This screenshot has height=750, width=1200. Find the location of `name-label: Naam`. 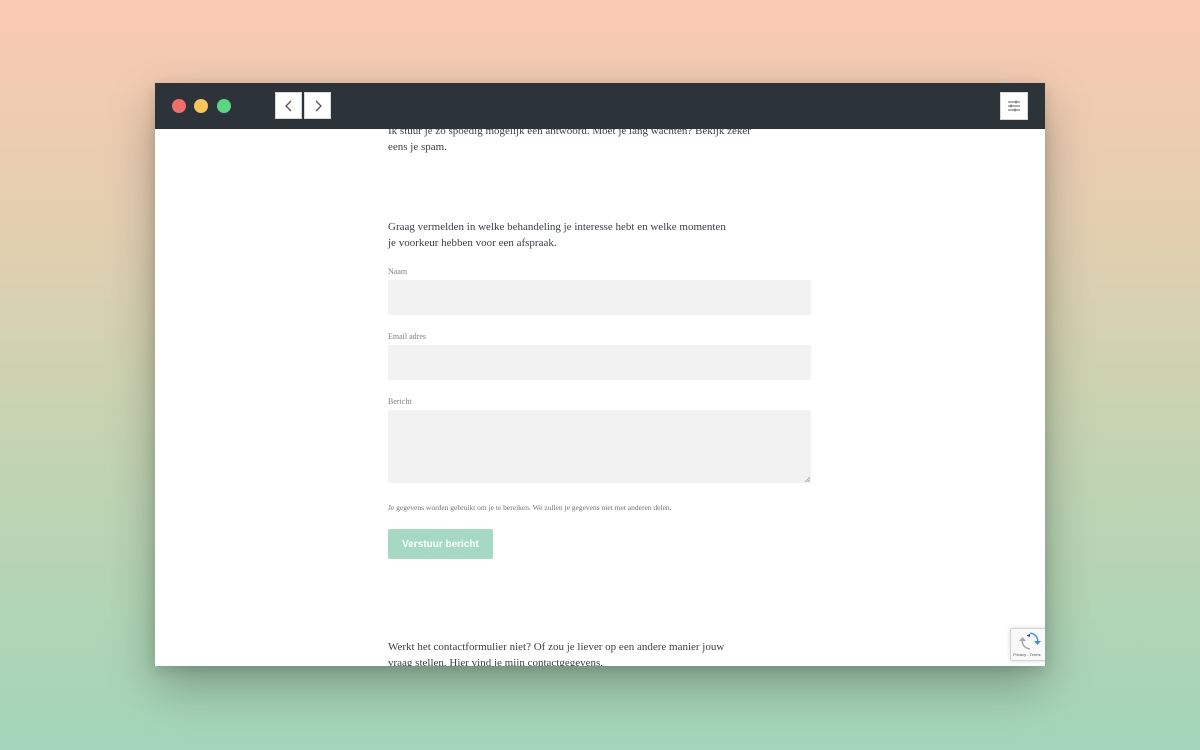

name-label: Naam is located at coordinates (398, 271).